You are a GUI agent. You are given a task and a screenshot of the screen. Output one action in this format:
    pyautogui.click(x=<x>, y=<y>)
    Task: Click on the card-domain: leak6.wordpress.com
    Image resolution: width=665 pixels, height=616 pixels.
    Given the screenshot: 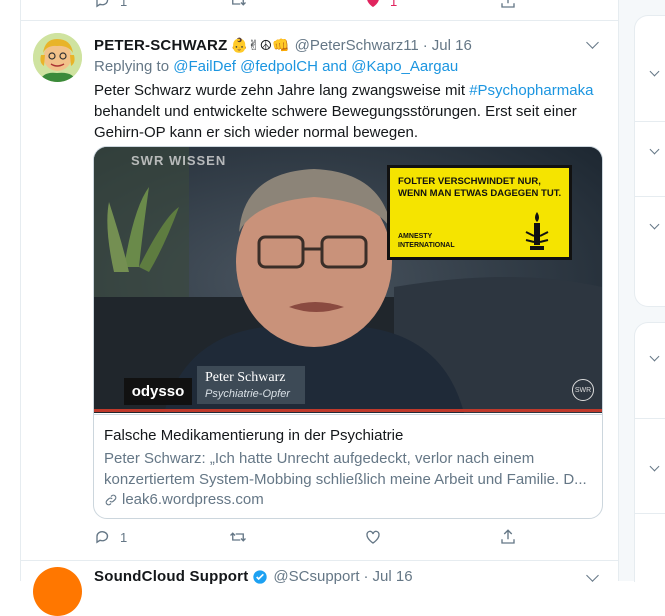 What is the action you would take?
    pyautogui.click(x=184, y=499)
    